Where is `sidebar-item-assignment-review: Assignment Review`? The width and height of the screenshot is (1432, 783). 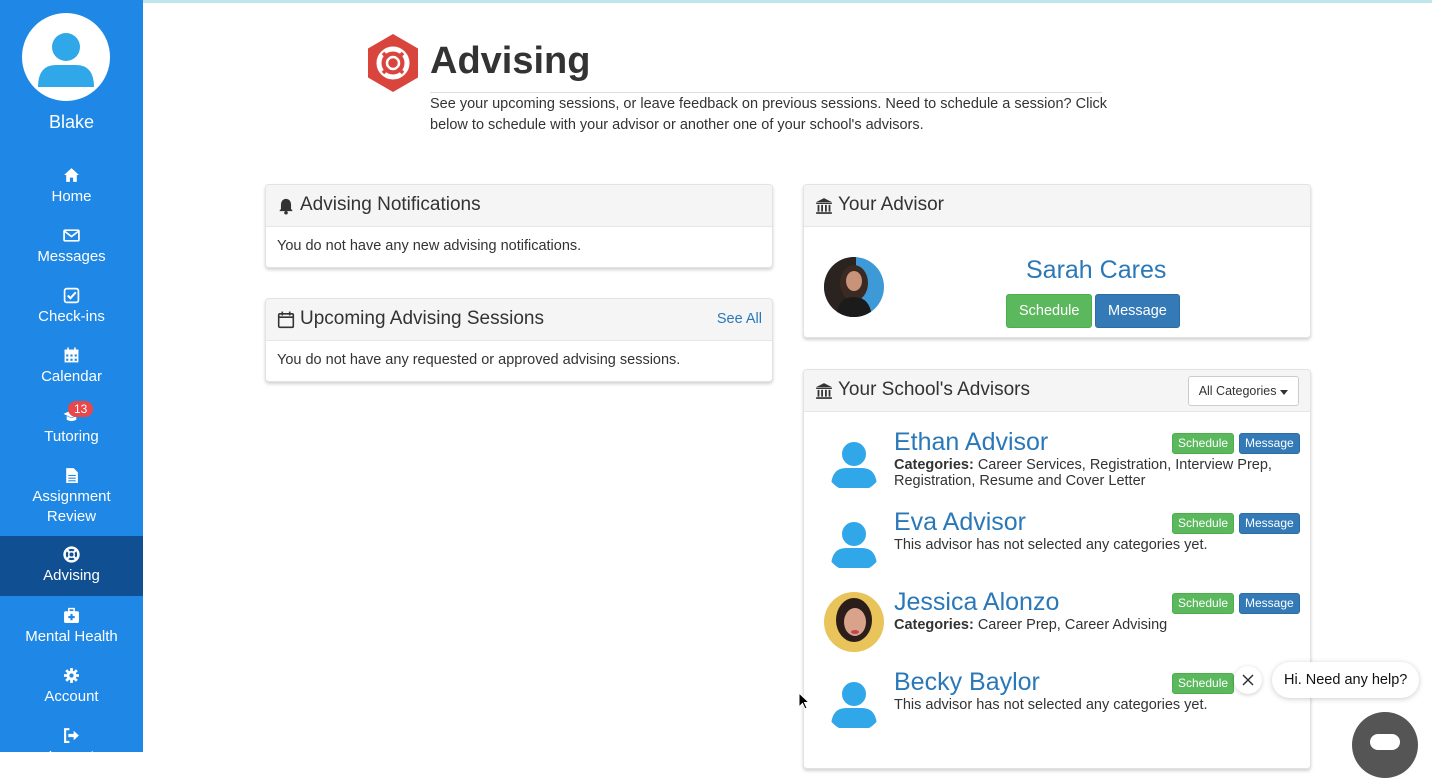
sidebar-item-assignment-review: Assignment Review is located at coordinates (71, 496).